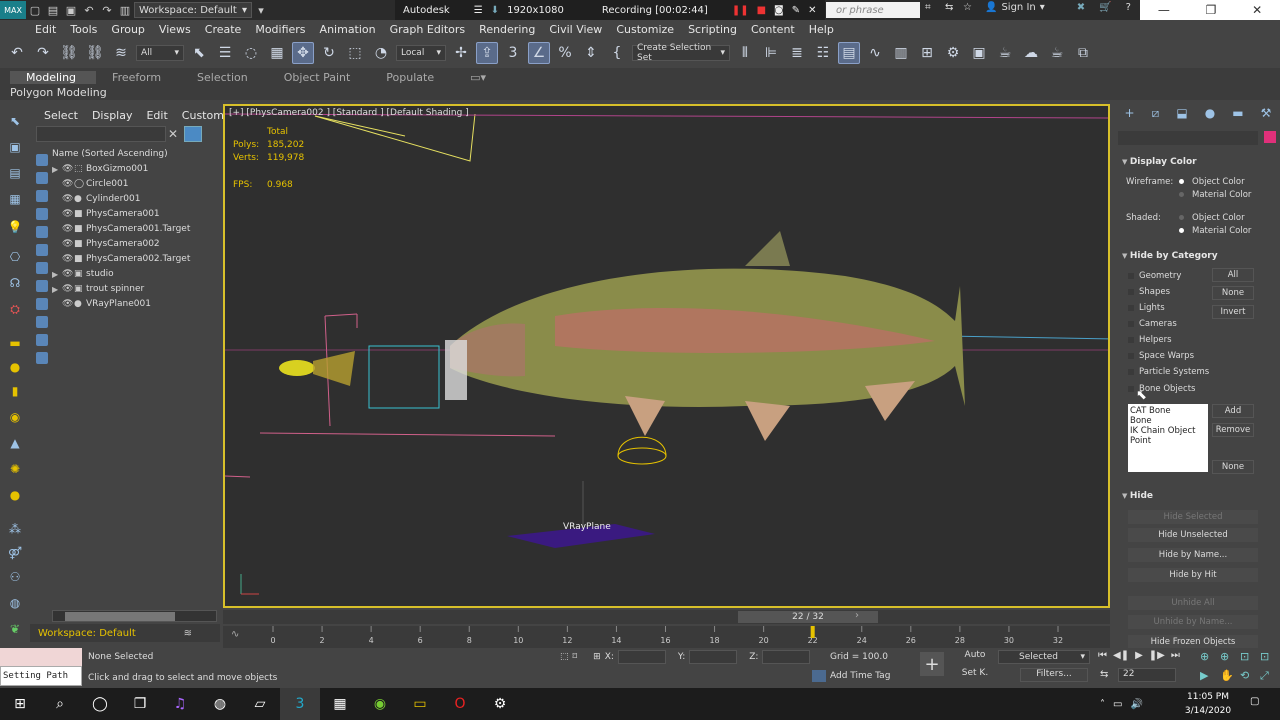 This screenshot has height=720, width=1280. I want to click on wireframe-object-color-radio, so click(1181, 181).